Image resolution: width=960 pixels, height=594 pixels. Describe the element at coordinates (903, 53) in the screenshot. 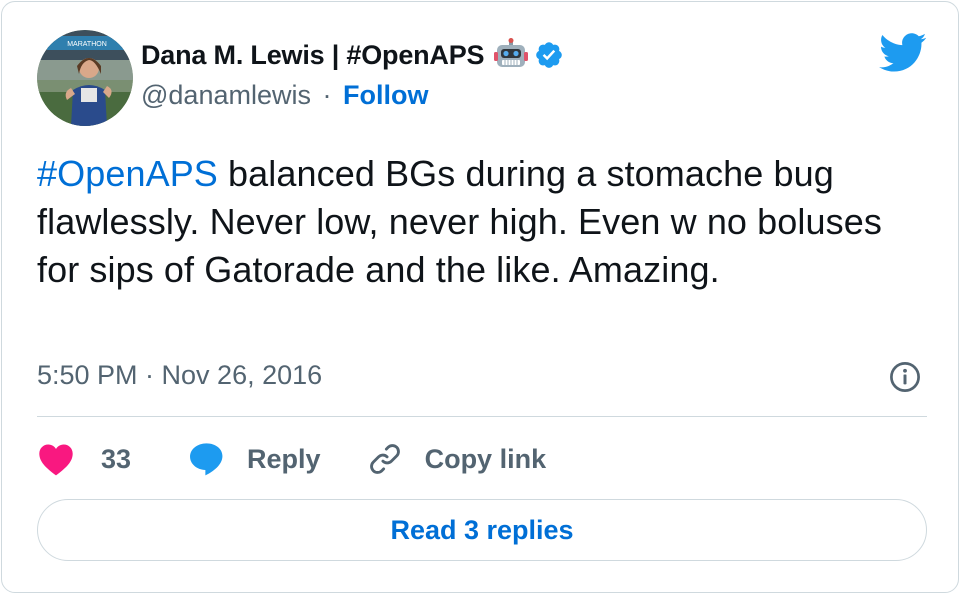

I see `twitter-bird-icon` at that location.